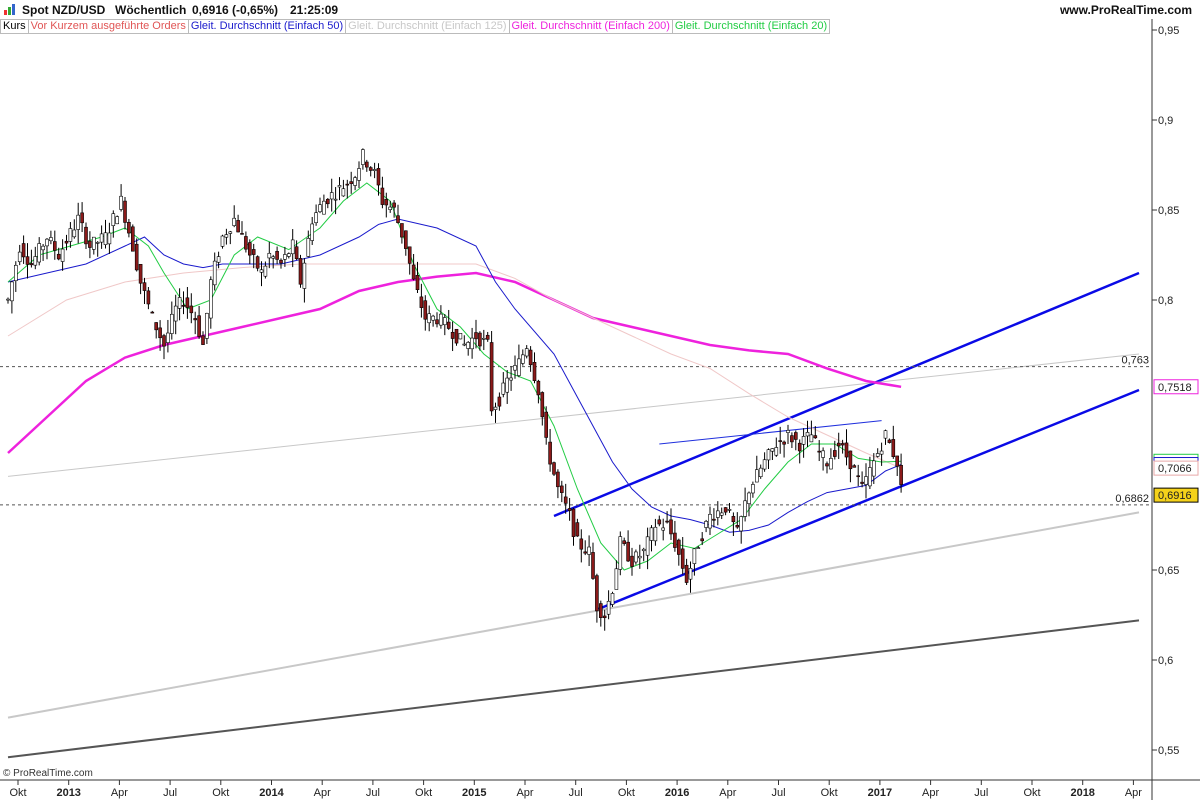 This screenshot has height=800, width=1200. Describe the element at coordinates (880, 793) in the screenshot. I see `x-tick-label: 2017` at that location.